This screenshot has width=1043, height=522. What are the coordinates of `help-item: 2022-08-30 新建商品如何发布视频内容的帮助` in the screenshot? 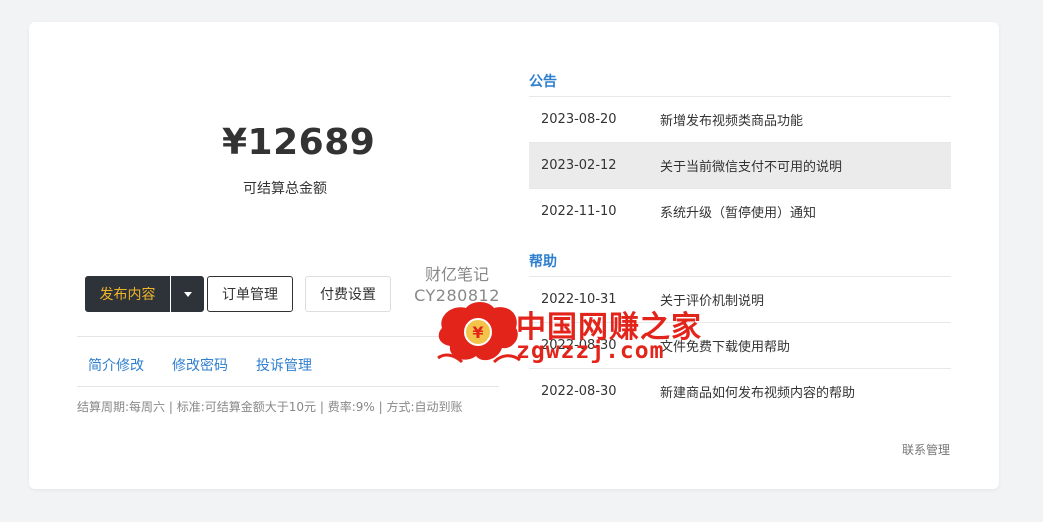 It's located at (740, 391).